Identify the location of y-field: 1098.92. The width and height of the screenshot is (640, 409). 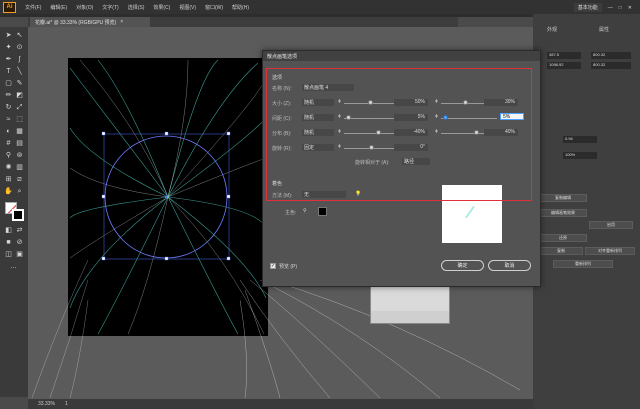
(564, 65).